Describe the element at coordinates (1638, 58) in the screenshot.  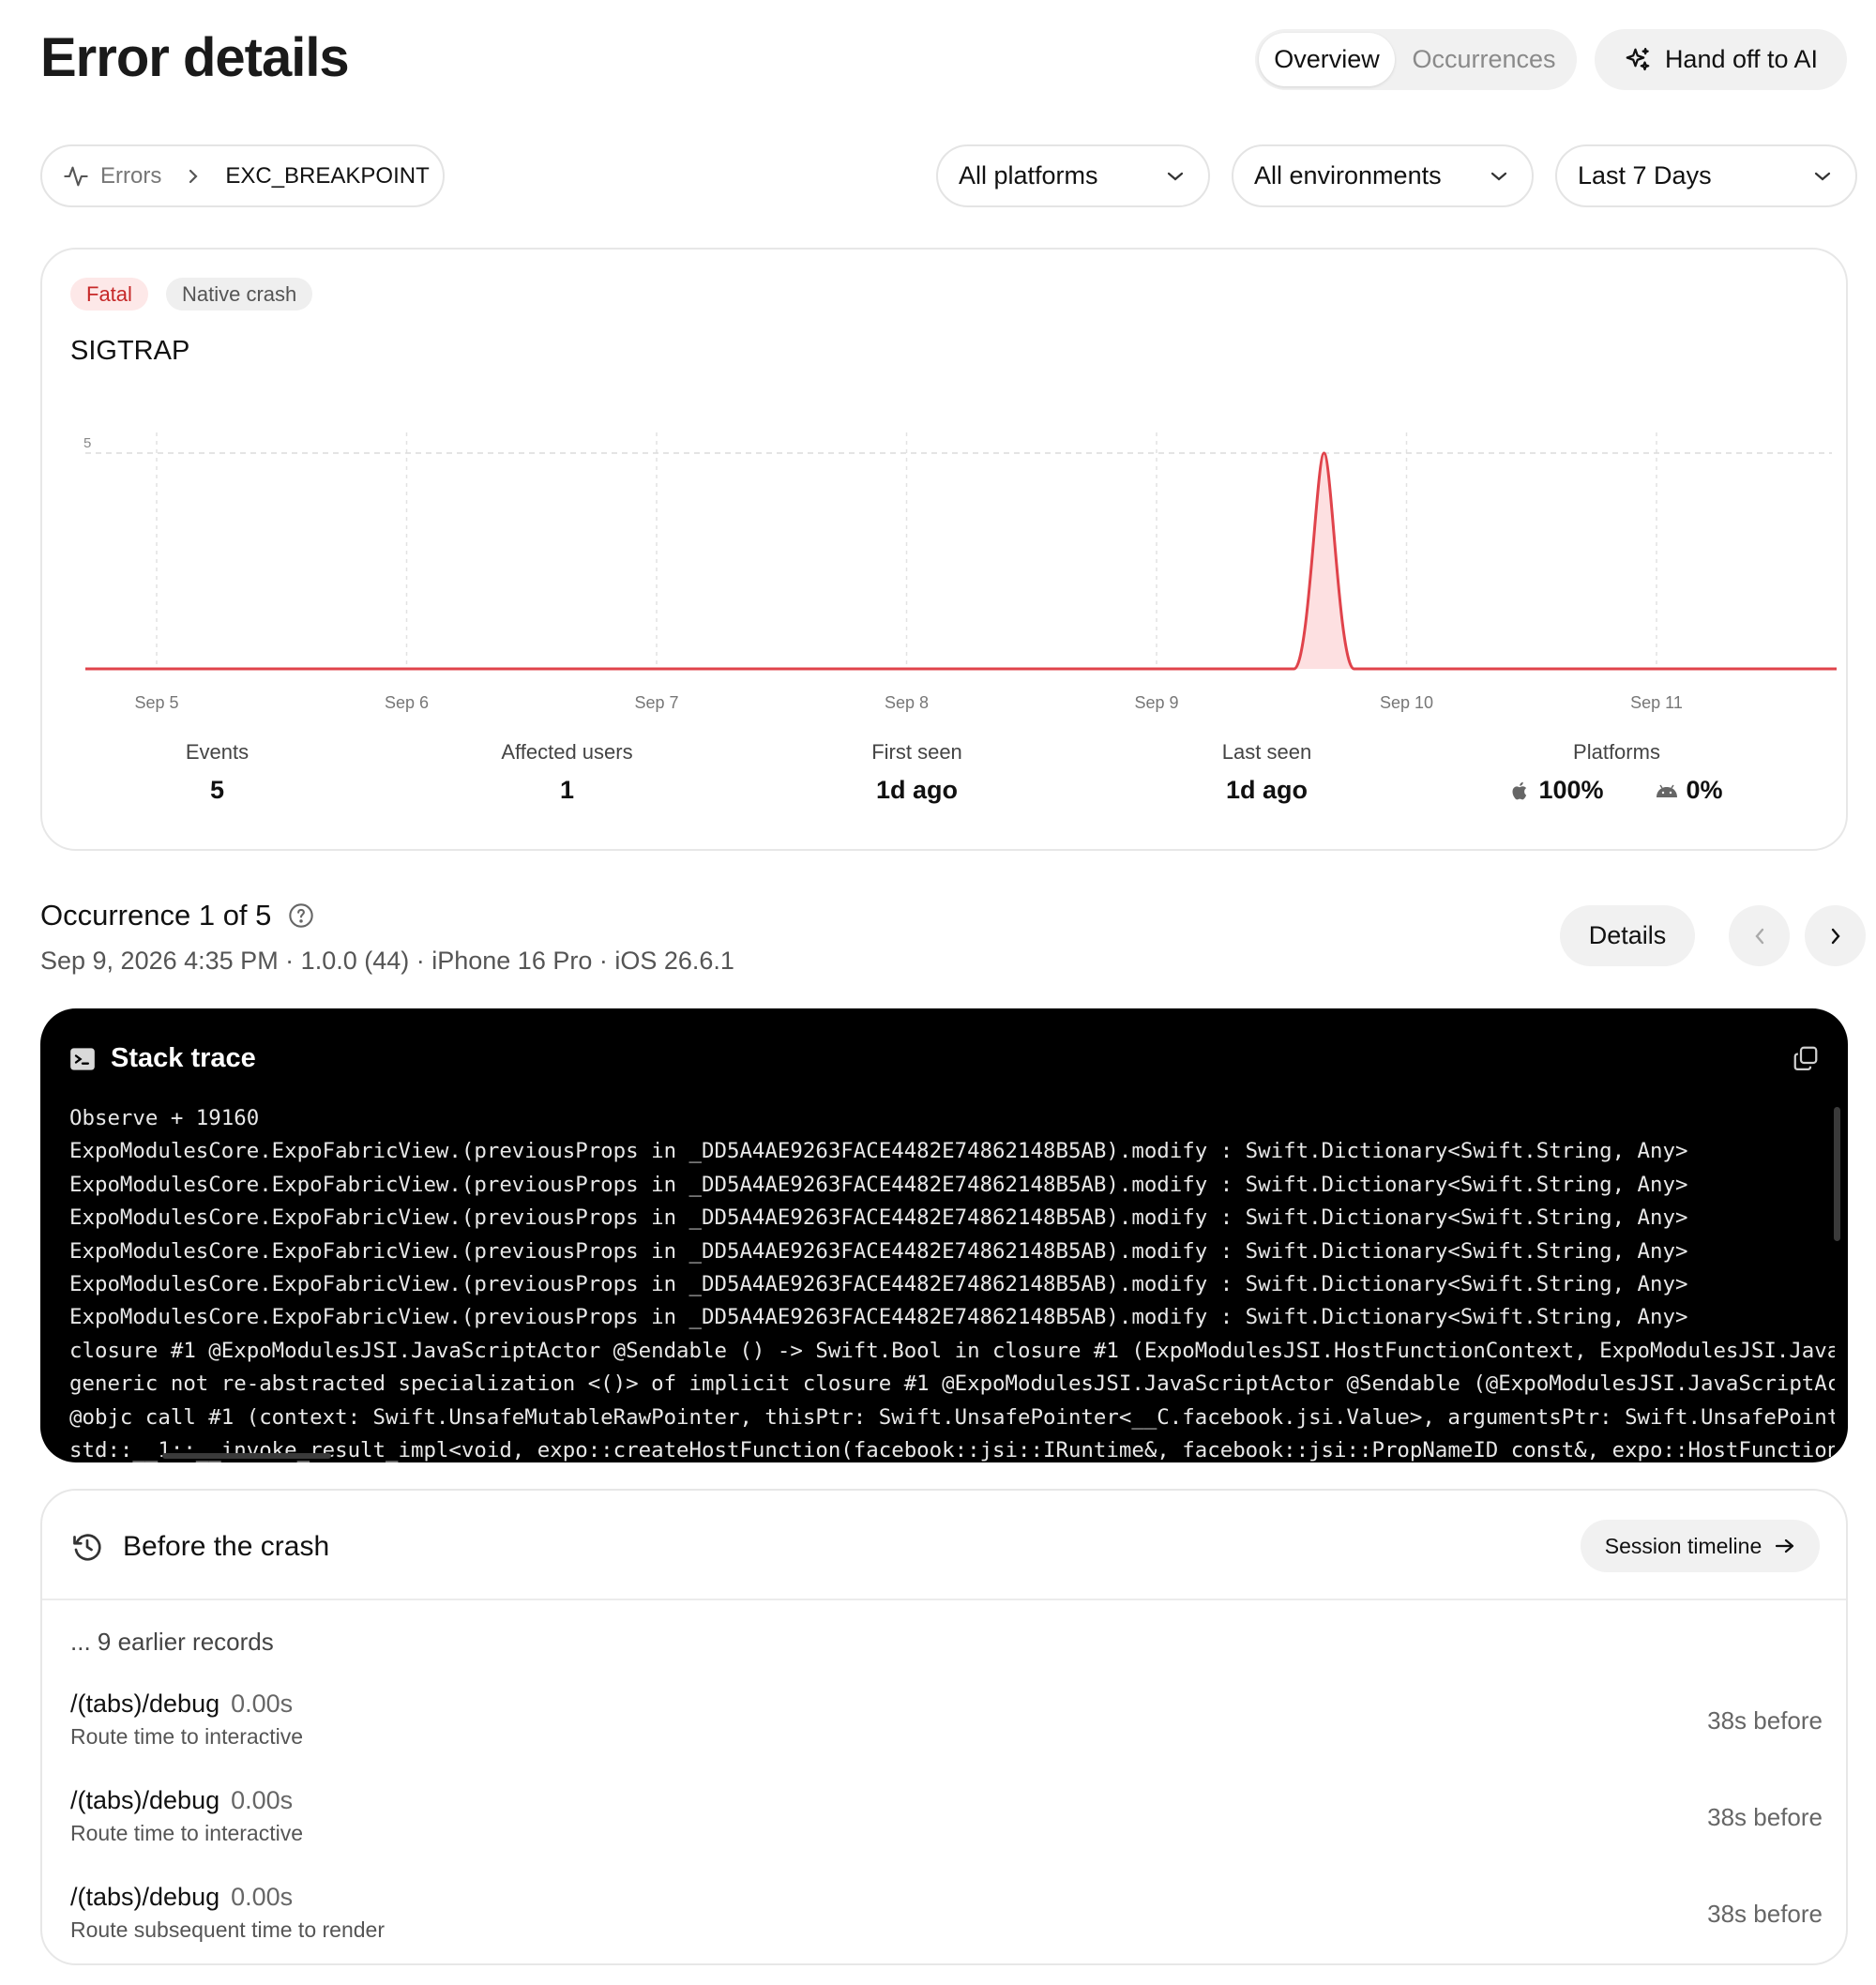
I see `sparkles-icon` at that location.